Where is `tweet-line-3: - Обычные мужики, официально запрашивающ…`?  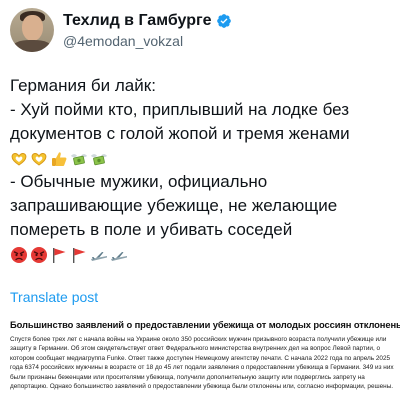 tweet-line-3: - Обычные мужики, официально запрашивающ… is located at coordinates (174, 205).